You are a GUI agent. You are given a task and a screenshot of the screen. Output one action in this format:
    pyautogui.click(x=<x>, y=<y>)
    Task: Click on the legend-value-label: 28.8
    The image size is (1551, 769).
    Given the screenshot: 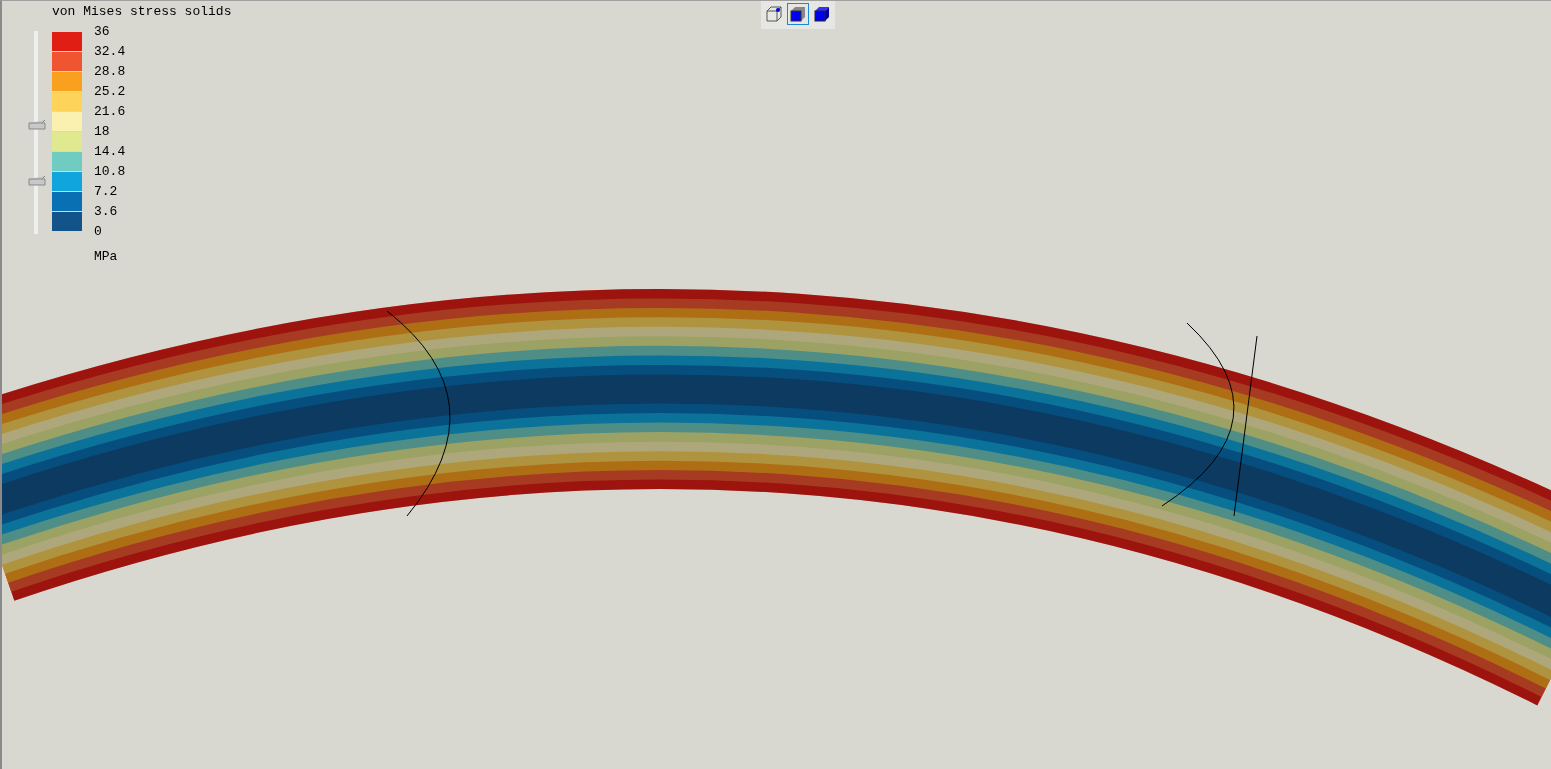 What is the action you would take?
    pyautogui.click(x=110, y=72)
    